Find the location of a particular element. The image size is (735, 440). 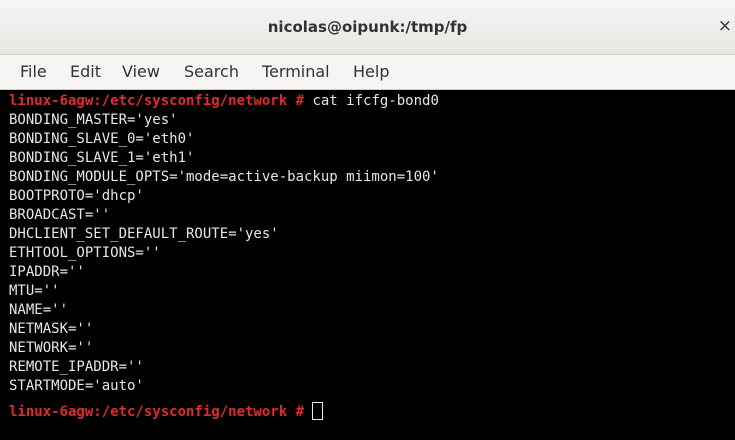

output-line: IPADDR='' is located at coordinates (47, 272).